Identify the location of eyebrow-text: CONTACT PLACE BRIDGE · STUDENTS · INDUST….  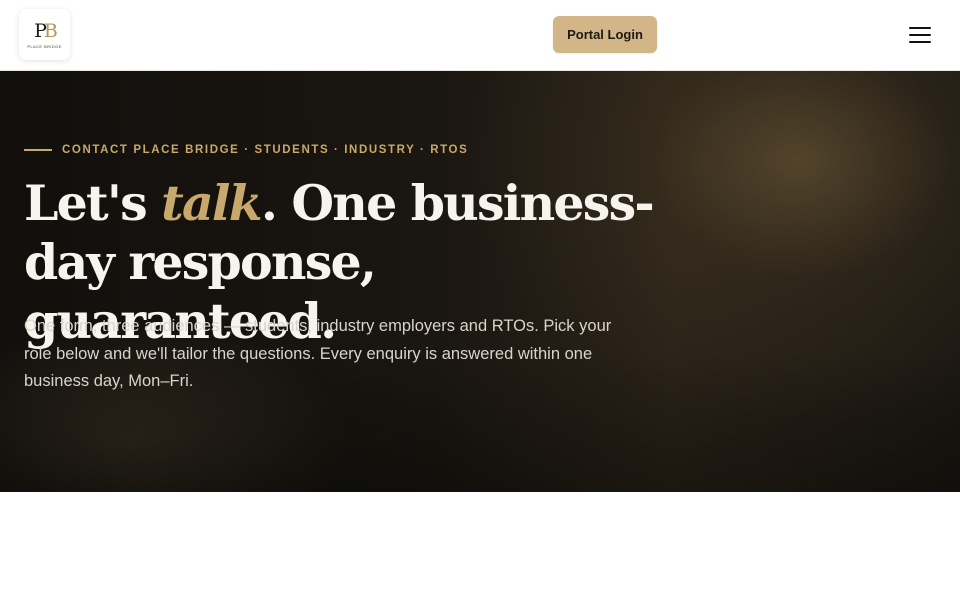
(265, 150).